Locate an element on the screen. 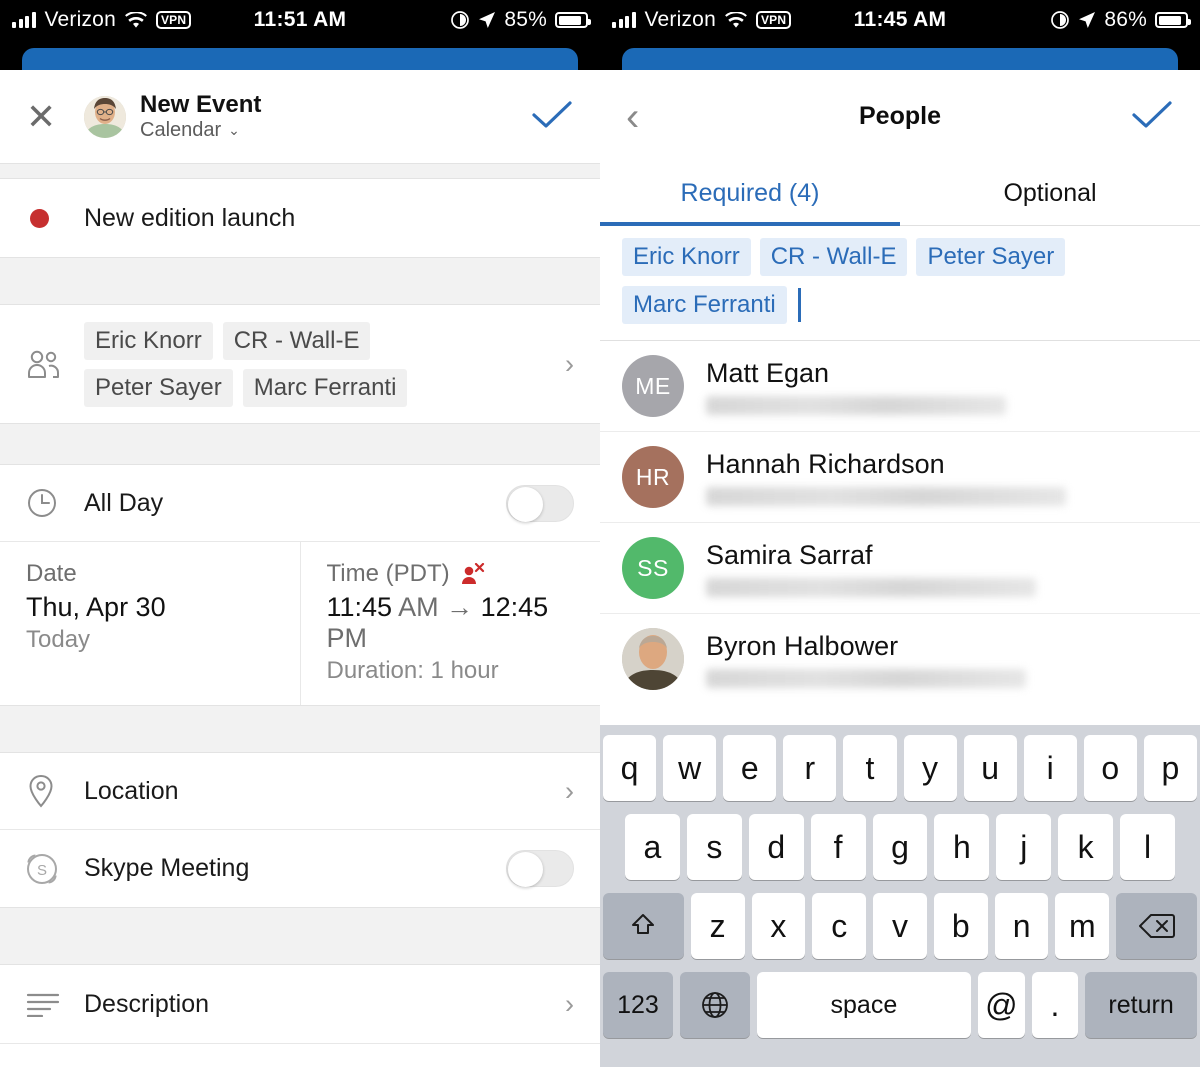  at-key: @ is located at coordinates (1001, 1005).